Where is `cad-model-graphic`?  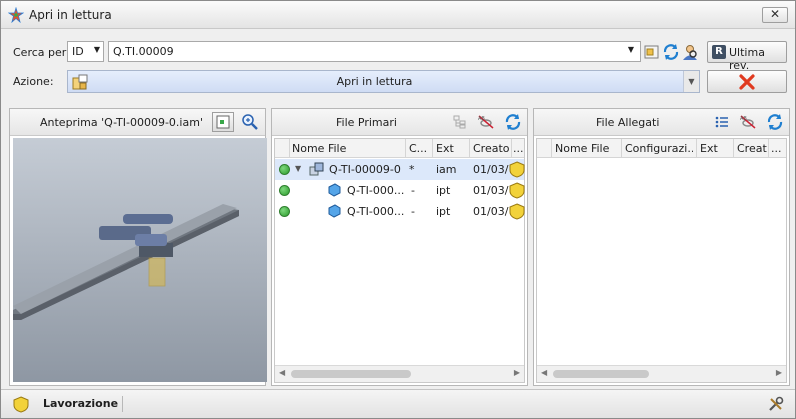
cad-model-graphic is located at coordinates (126, 262).